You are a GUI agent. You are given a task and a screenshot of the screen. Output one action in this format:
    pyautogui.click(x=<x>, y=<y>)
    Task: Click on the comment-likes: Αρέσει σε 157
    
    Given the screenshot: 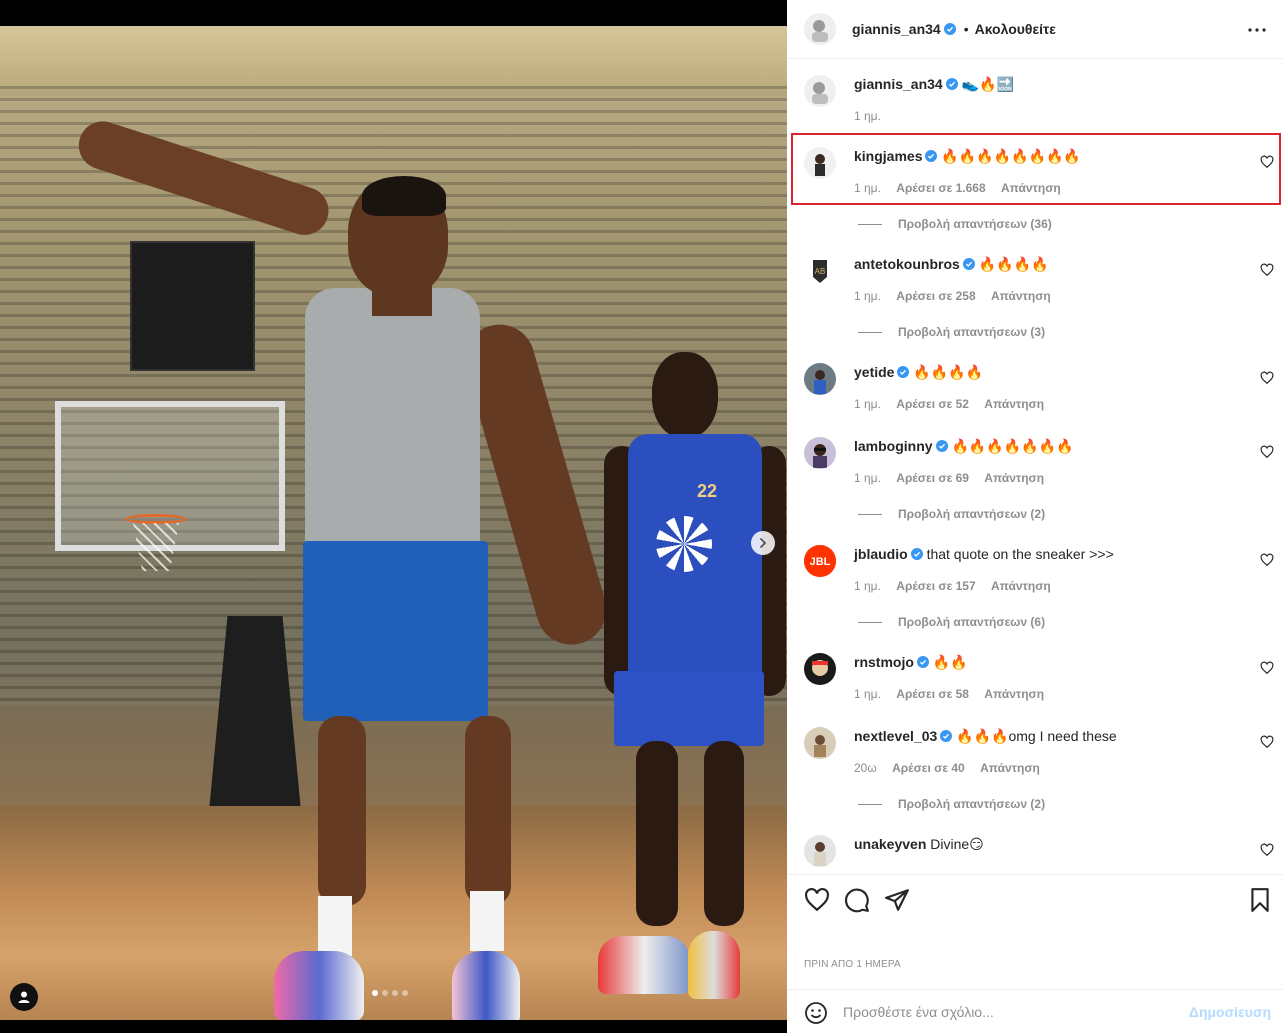 What is the action you would take?
    pyautogui.click(x=935, y=586)
    